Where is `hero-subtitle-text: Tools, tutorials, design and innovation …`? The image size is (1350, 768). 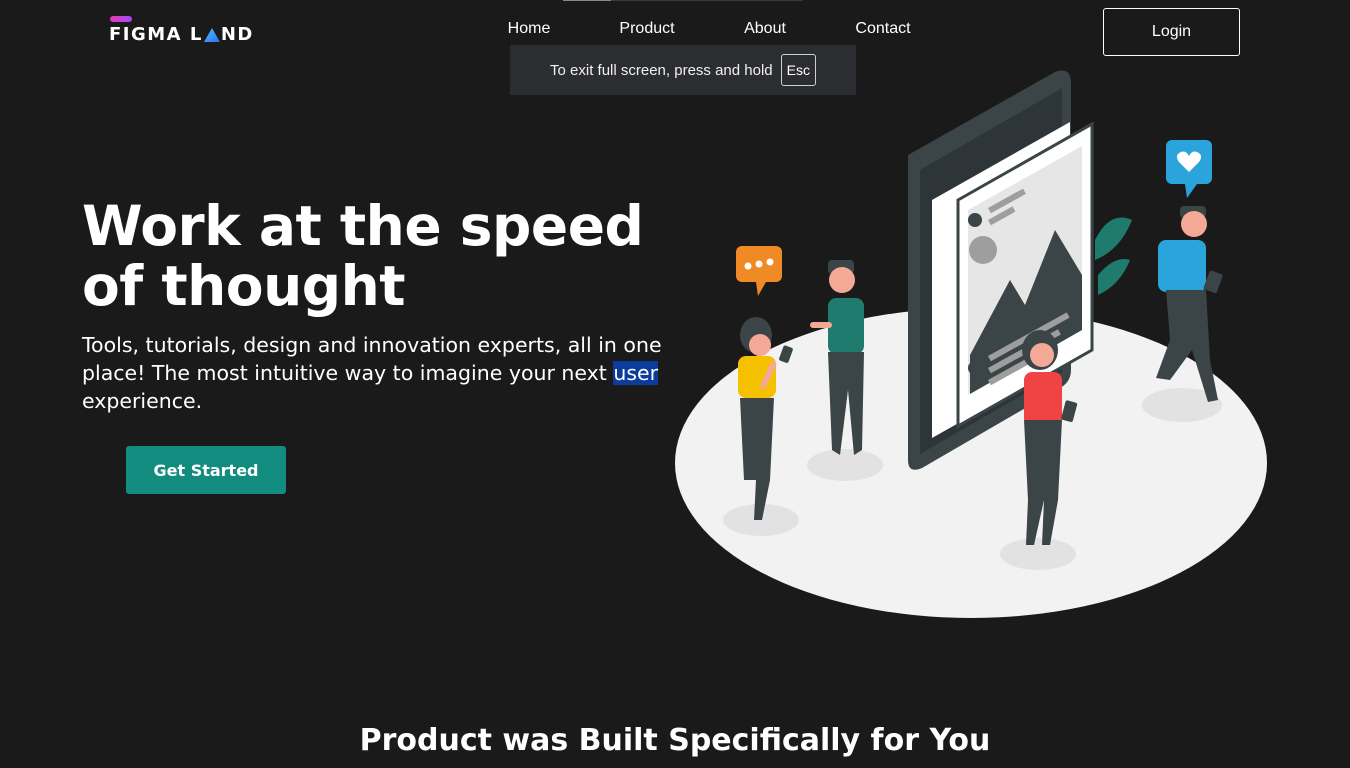
hero-subtitle-text: Tools, tutorials, design and innovation … is located at coordinates (372, 359).